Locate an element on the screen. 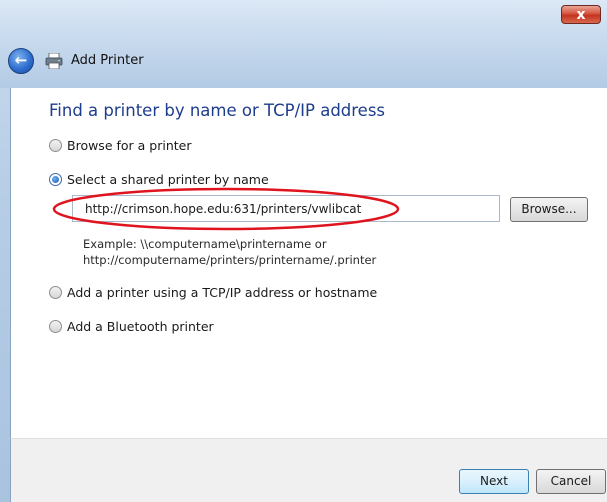 The height and width of the screenshot is (502, 607). option-browse: Browse for a printer is located at coordinates (120, 145).